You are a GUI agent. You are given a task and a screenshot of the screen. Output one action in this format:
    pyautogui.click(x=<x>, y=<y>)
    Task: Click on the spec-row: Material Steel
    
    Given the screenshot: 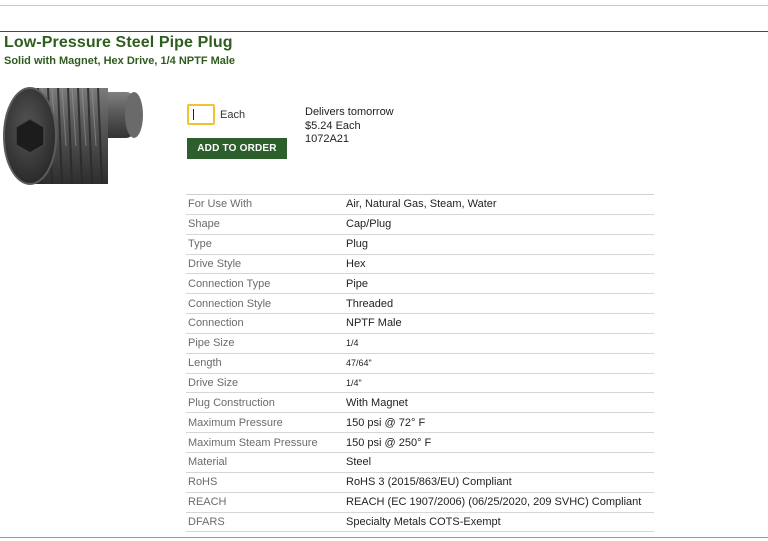 What is the action you would take?
    pyautogui.click(x=420, y=463)
    